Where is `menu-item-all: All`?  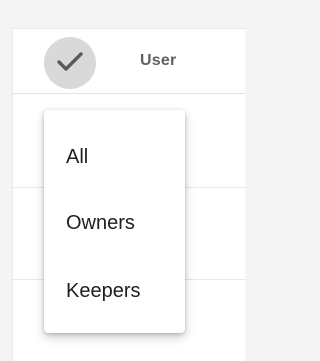 menu-item-all: All is located at coordinates (114, 156).